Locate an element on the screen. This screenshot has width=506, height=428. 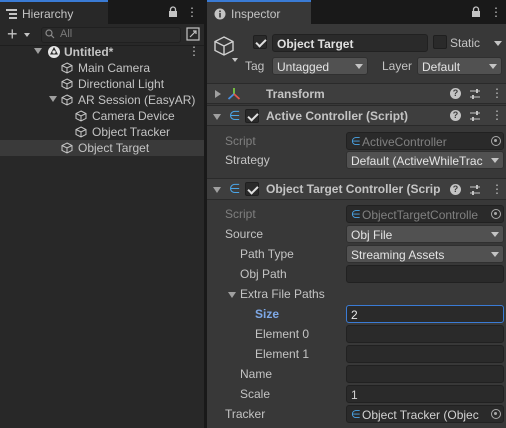
extra-file-paths-foldout-arrow-icon is located at coordinates (232, 295).